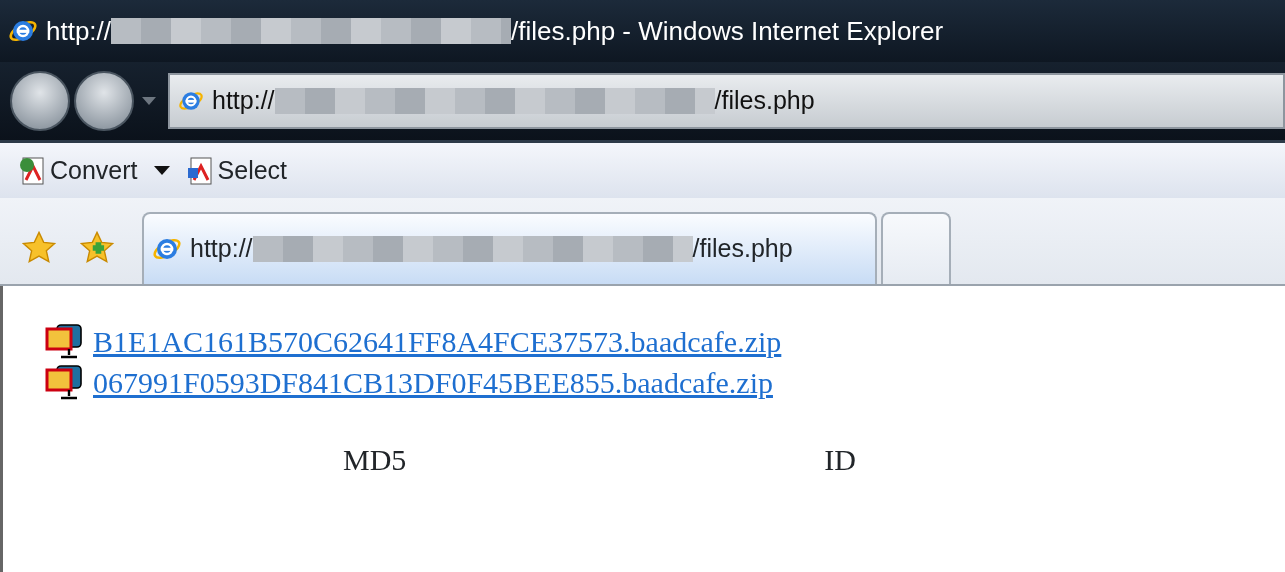 Image resolution: width=1285 pixels, height=572 pixels. Describe the element at coordinates (375, 460) in the screenshot. I see `column-label: MD5` at that location.